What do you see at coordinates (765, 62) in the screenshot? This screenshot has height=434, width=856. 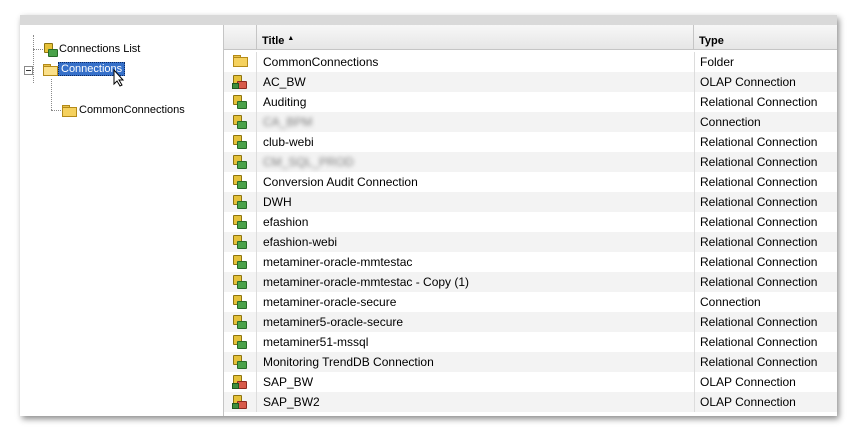 I see `row-type: Folder` at bounding box center [765, 62].